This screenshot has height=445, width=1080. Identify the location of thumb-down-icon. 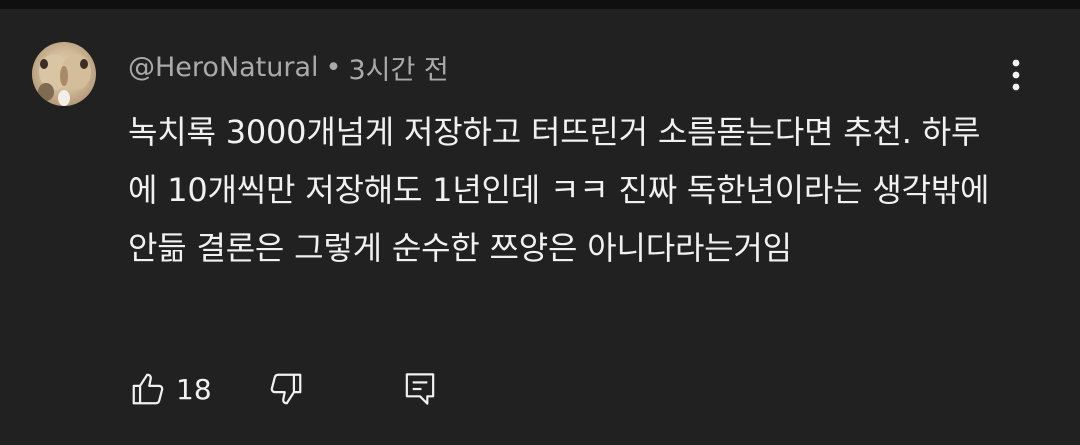
(285, 389).